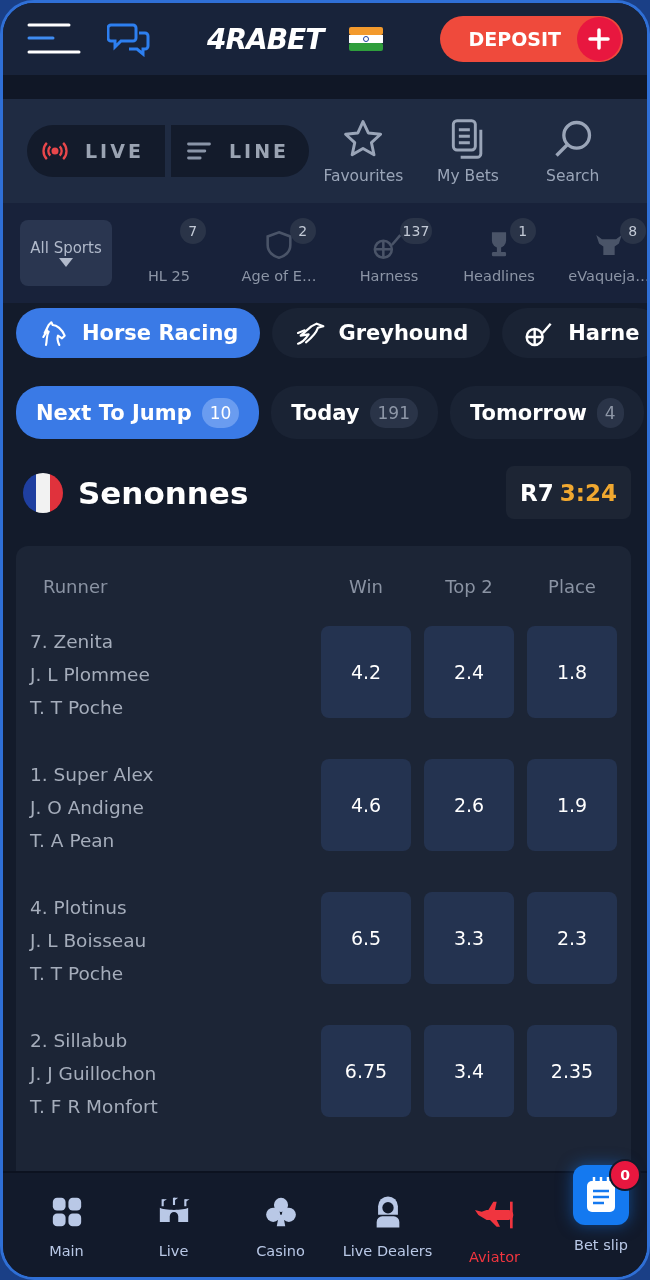 Image resolution: width=650 pixels, height=1280 pixels. Describe the element at coordinates (469, 805) in the screenshot. I see `odds-button: 2.6` at that location.